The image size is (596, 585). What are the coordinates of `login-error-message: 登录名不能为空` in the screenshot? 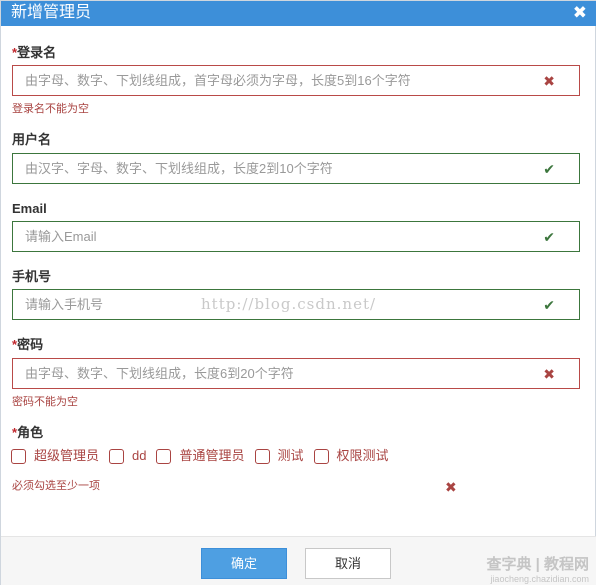 It's located at (50, 109).